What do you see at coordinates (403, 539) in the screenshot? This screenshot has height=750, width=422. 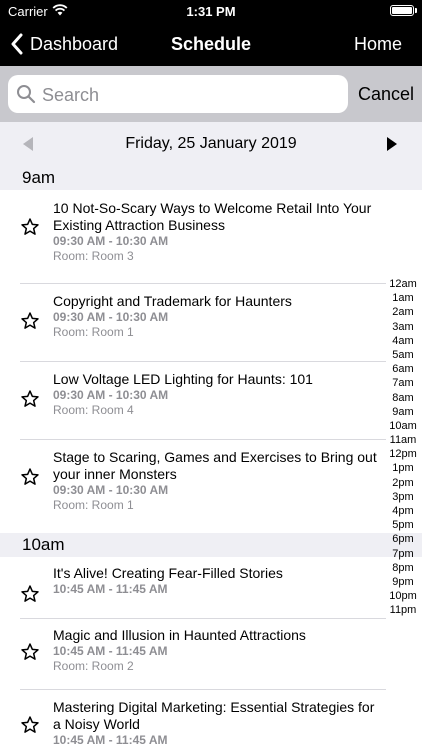 I see `hour-index-item: 6pm` at bounding box center [403, 539].